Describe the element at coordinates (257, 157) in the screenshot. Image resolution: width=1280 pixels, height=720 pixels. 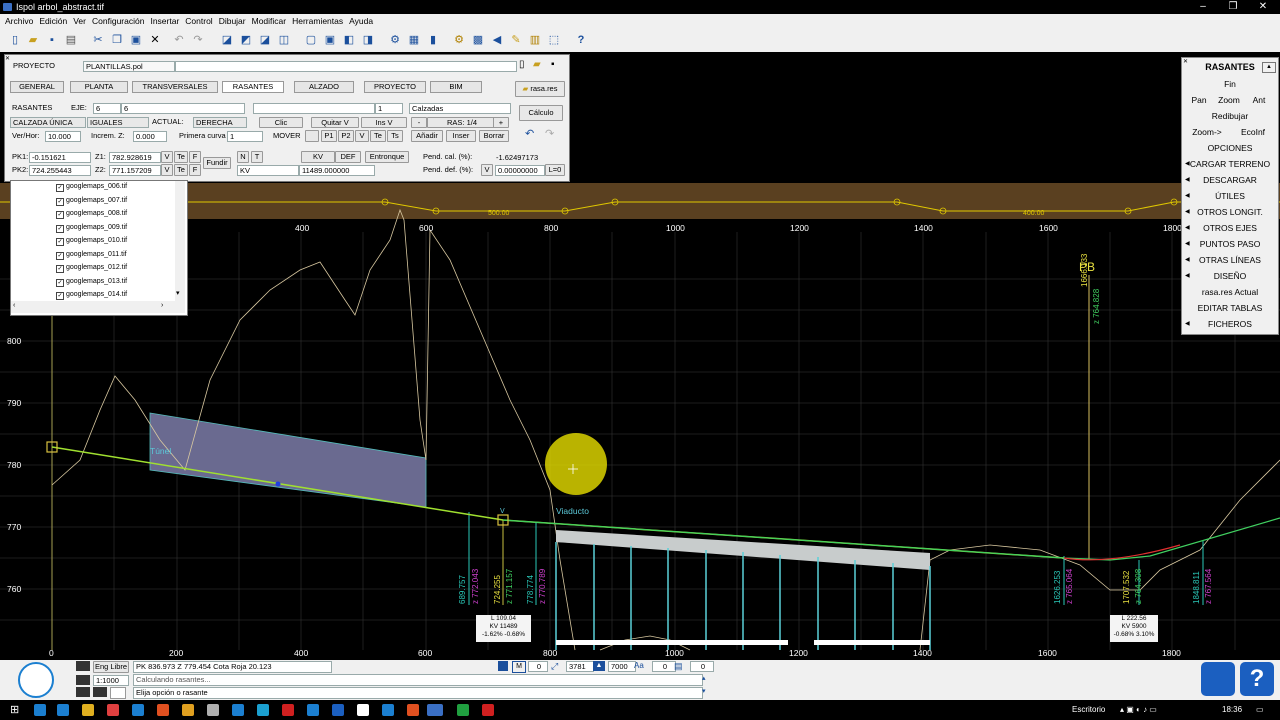
I see `t-button: T` at that location.